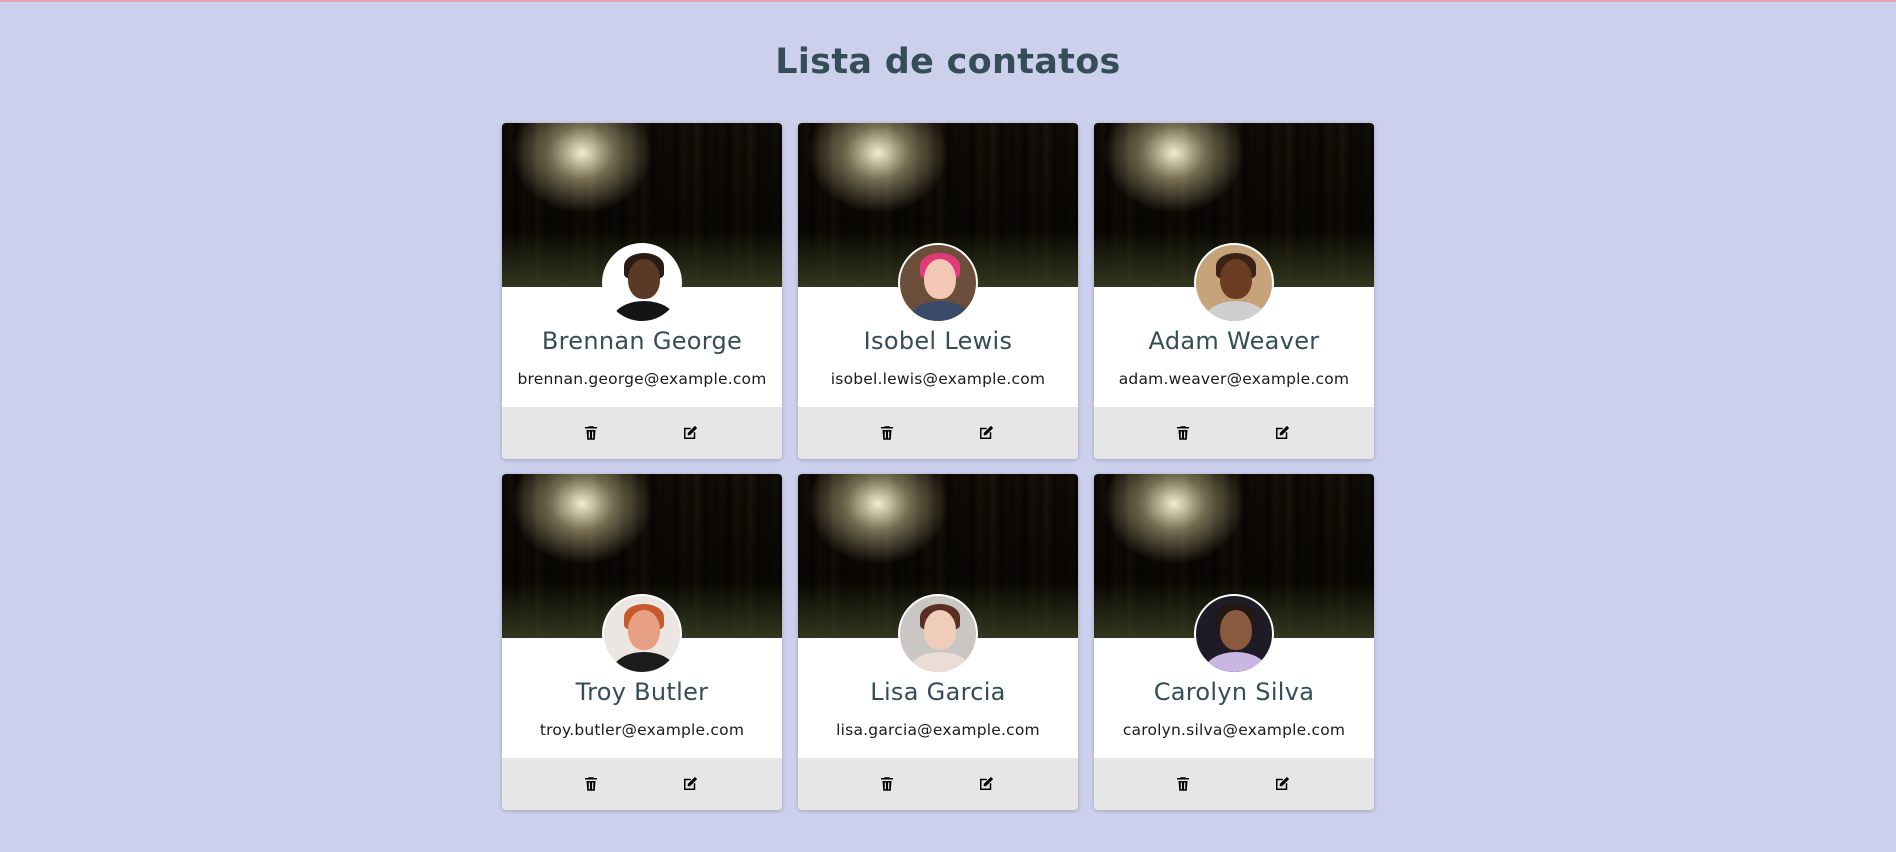  I want to click on contact-card: Carolyn Silva carolyn.silva@example.com, so click(1234, 642).